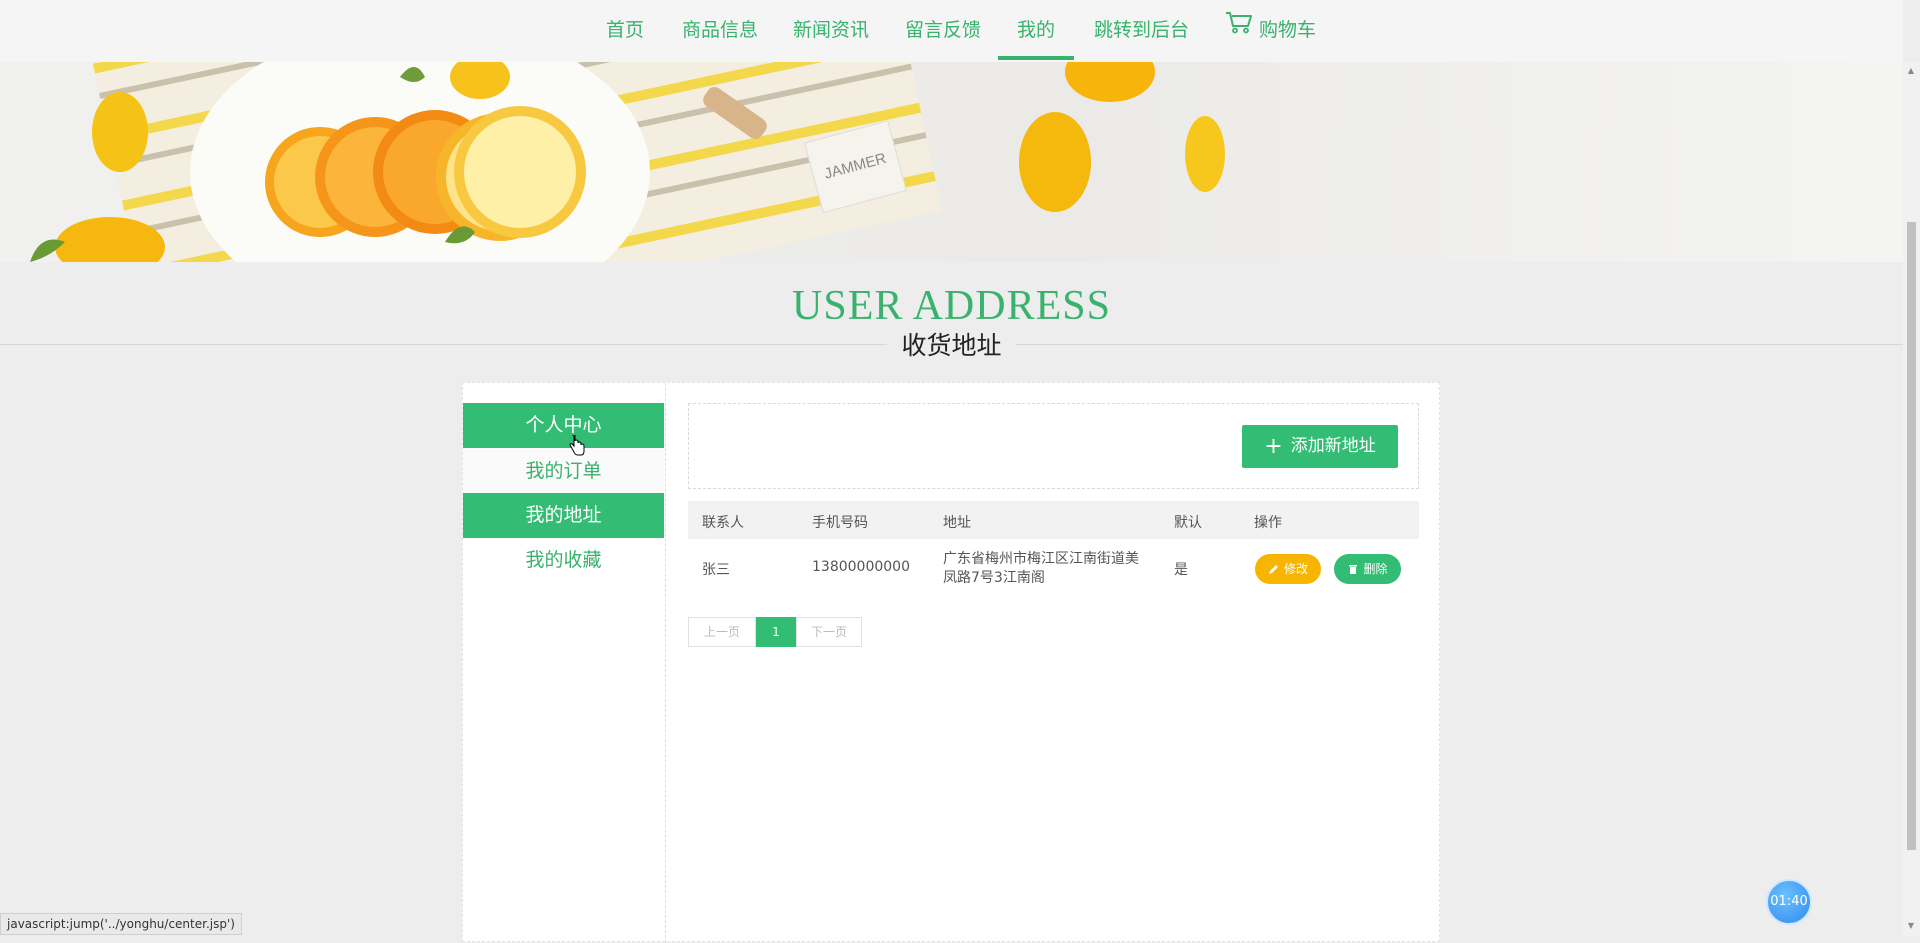 This screenshot has height=943, width=1920. Describe the element at coordinates (1273, 569) in the screenshot. I see `pencil-icon` at that location.